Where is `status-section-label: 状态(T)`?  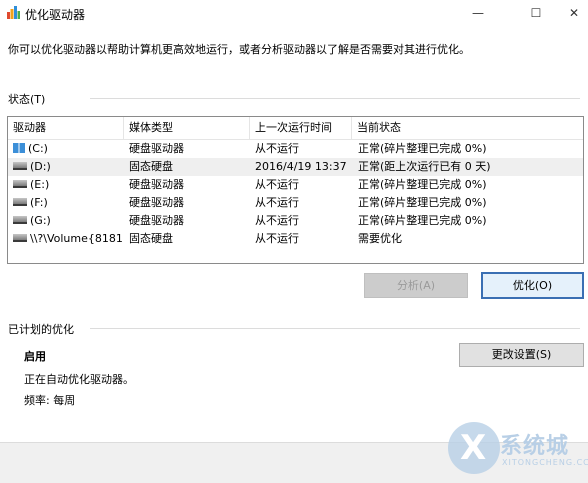 status-section-label: 状态(T) is located at coordinates (27, 99).